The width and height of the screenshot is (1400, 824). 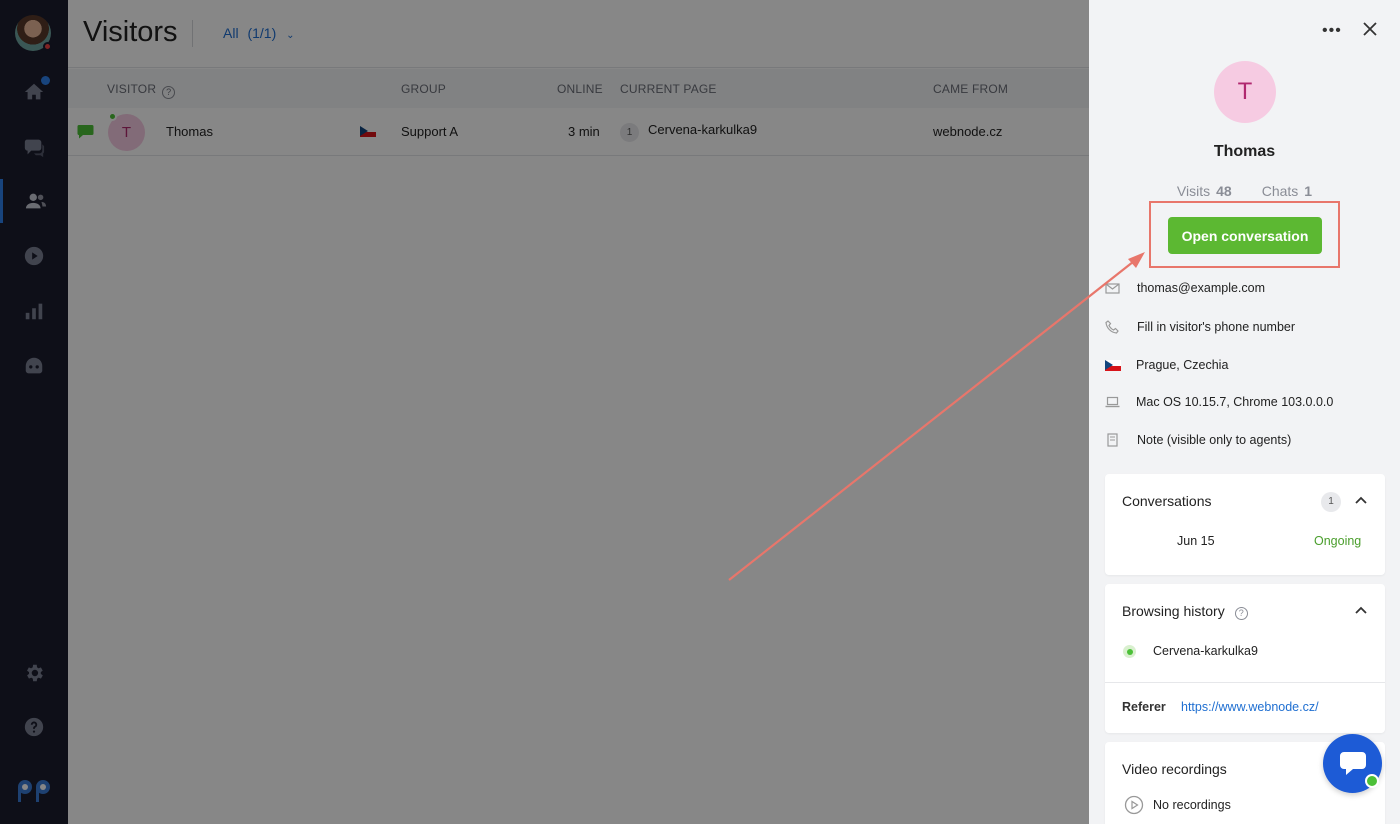 I want to click on chats-label: Chats, so click(x=1280, y=191).